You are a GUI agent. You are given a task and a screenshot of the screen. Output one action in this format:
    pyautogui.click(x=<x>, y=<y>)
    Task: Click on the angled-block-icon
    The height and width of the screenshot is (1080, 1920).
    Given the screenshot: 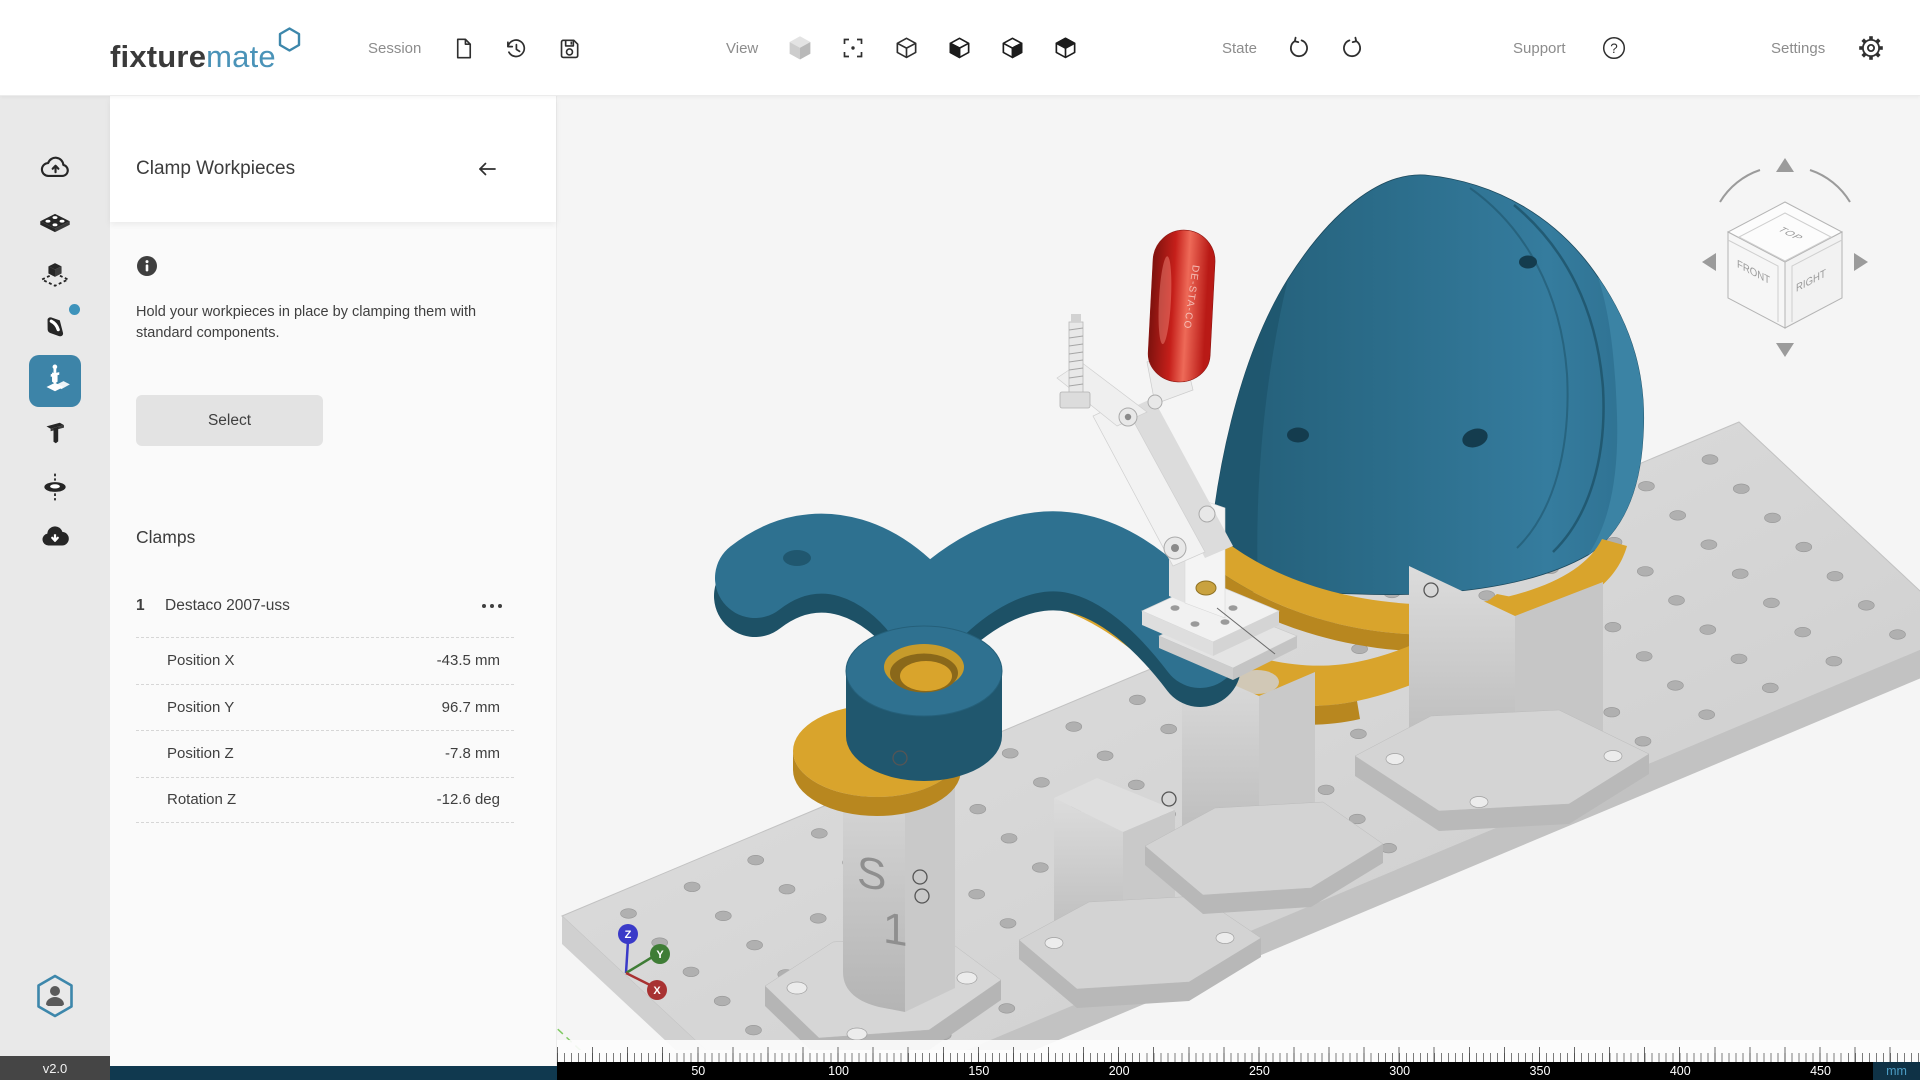 What is the action you would take?
    pyautogui.click(x=55, y=329)
    